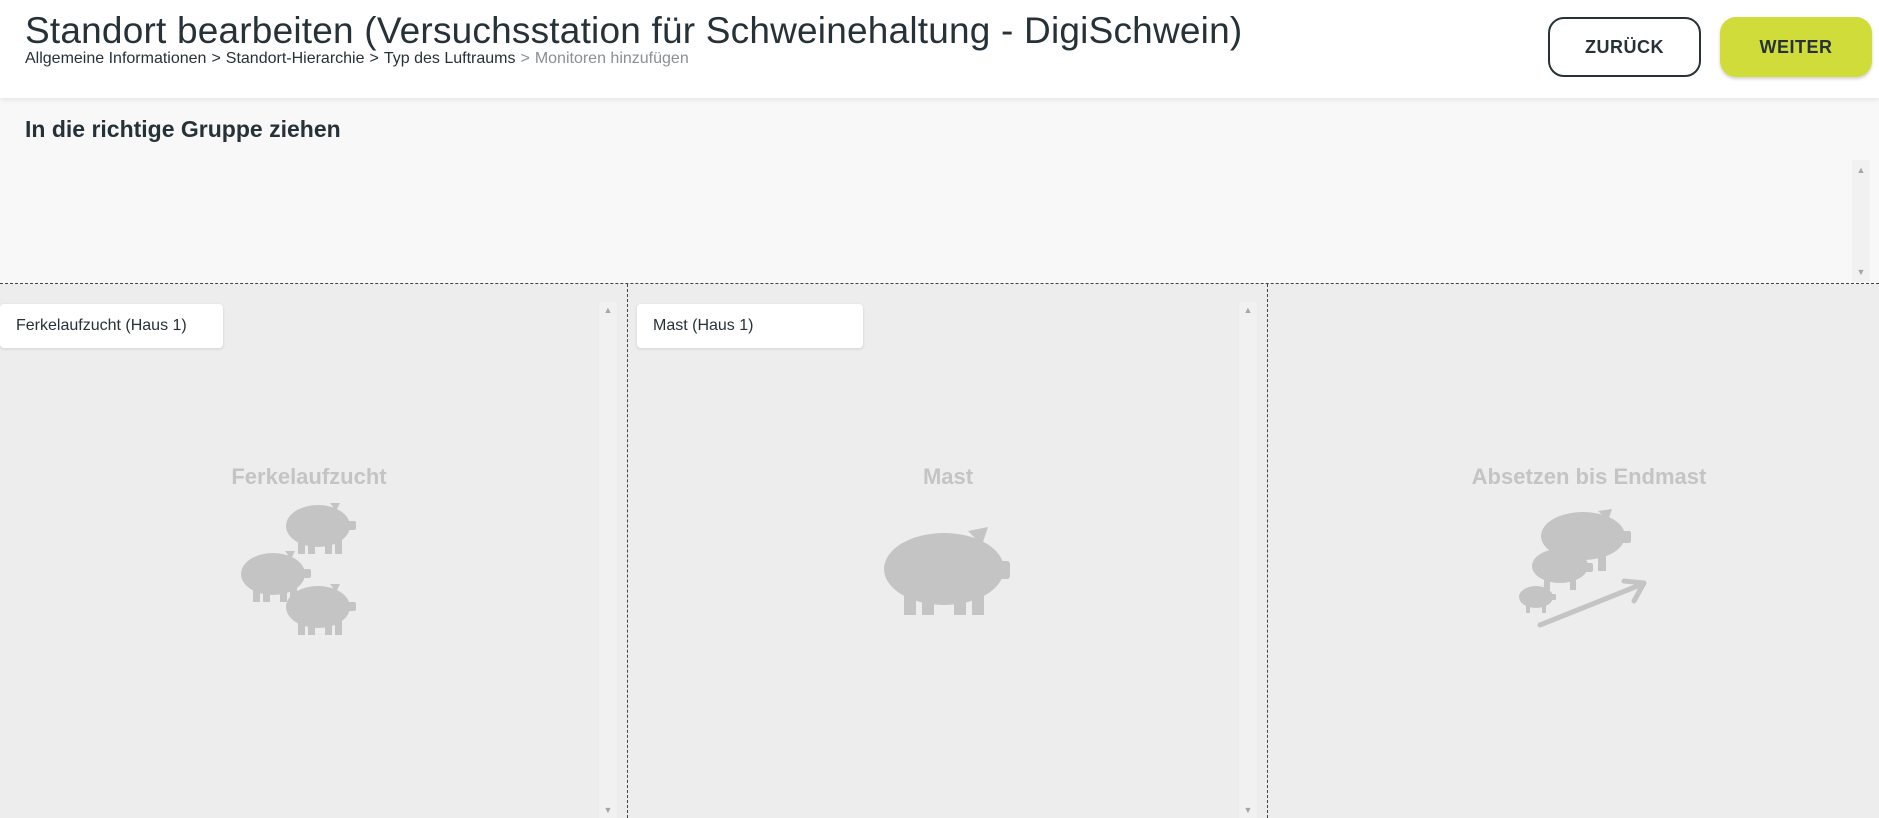  What do you see at coordinates (1861, 221) in the screenshot?
I see `pool-scrollbar: ▲ ▼` at bounding box center [1861, 221].